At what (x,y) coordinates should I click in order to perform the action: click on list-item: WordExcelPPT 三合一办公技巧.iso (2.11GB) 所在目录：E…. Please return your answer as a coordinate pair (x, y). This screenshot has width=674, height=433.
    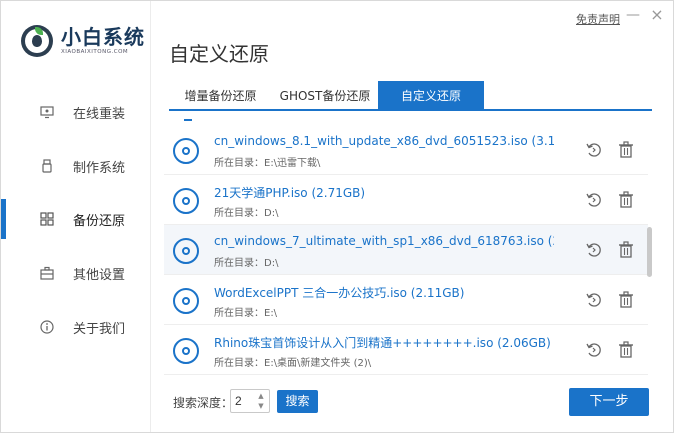
    Looking at the image, I should click on (406, 300).